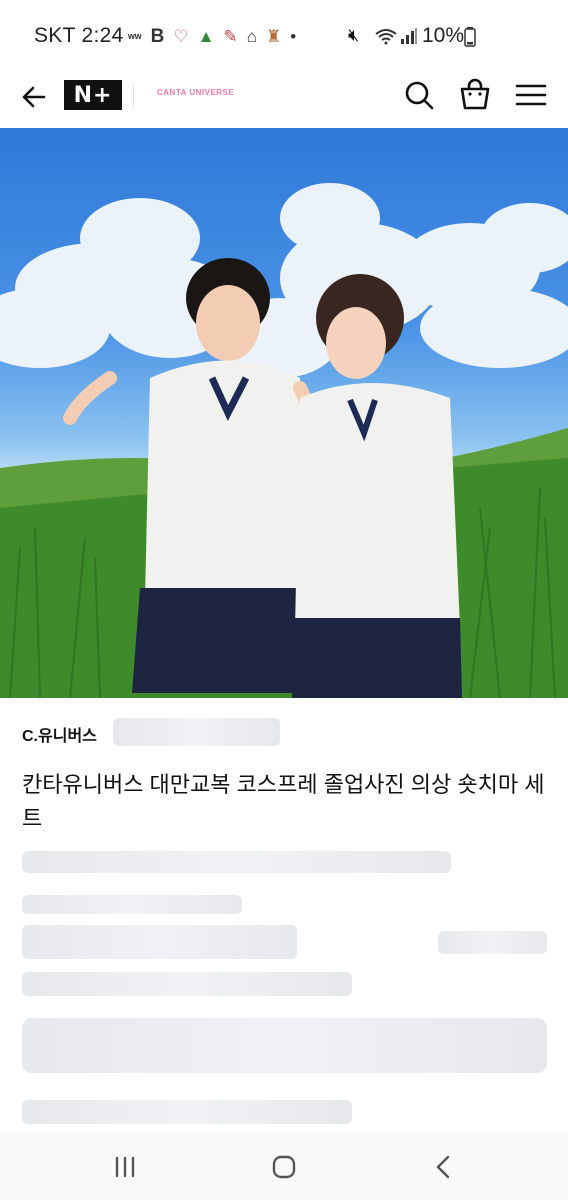 The width and height of the screenshot is (568, 1200). Describe the element at coordinates (195, 92) in the screenshot. I see `brand-name: CANTA UNIVERSE` at that location.